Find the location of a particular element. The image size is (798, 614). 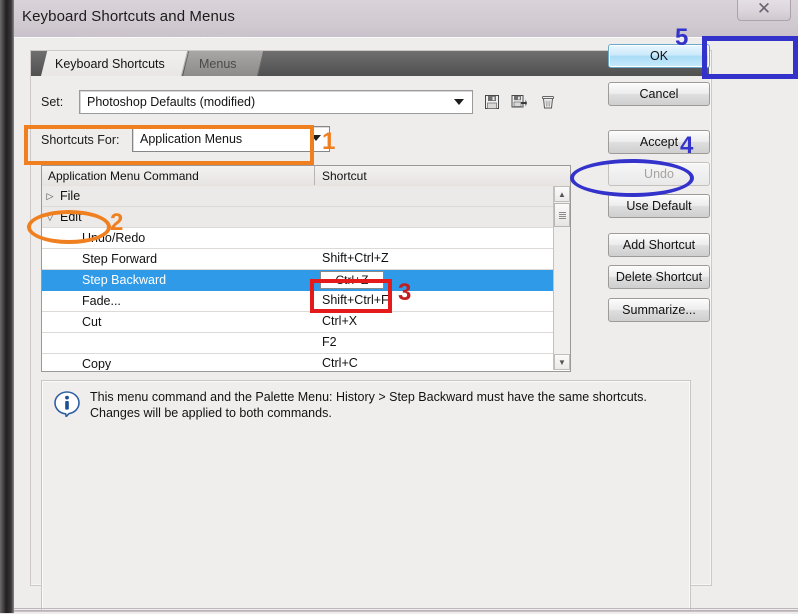

save-icon is located at coordinates (492, 101).